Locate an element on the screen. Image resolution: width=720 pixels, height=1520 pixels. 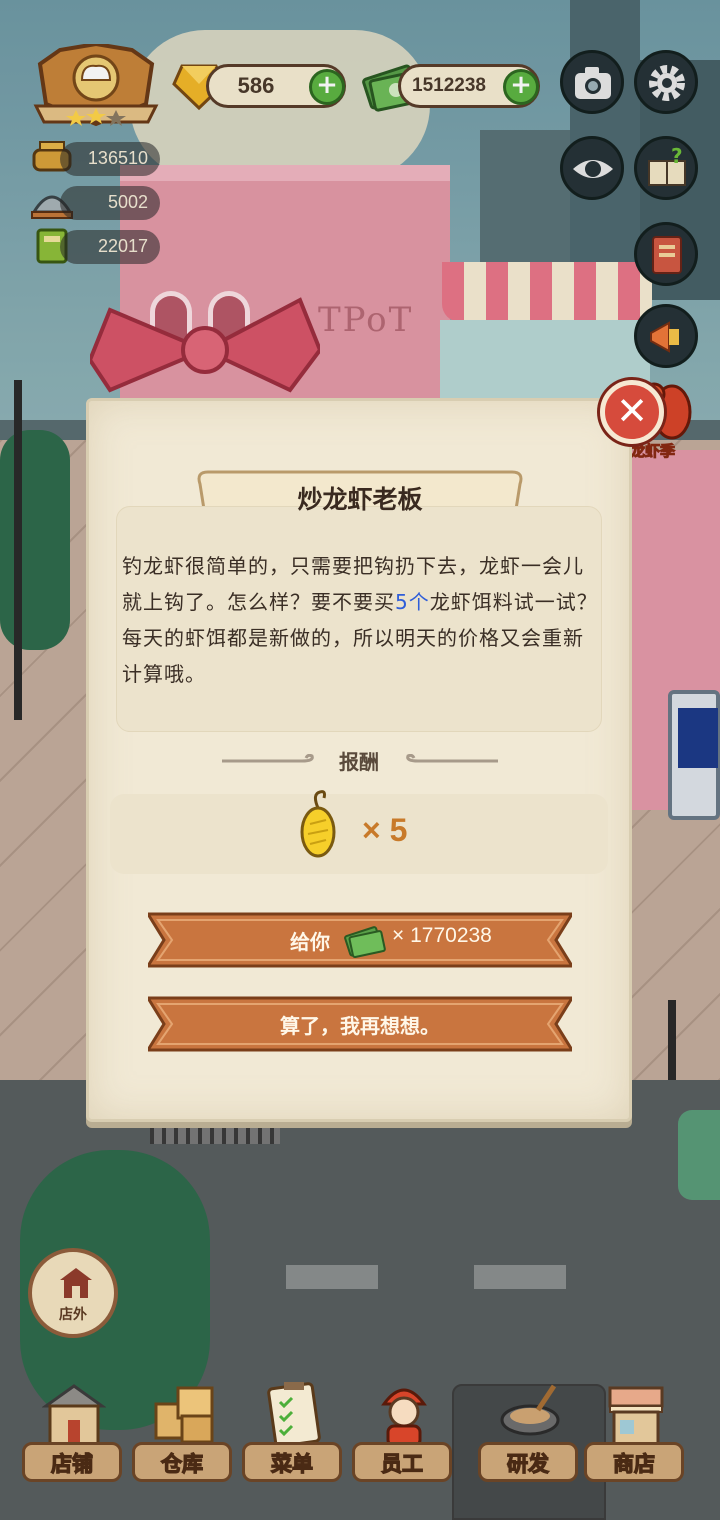
decline-label: 算了，我再想想。 is located at coordinates (360, 1026).